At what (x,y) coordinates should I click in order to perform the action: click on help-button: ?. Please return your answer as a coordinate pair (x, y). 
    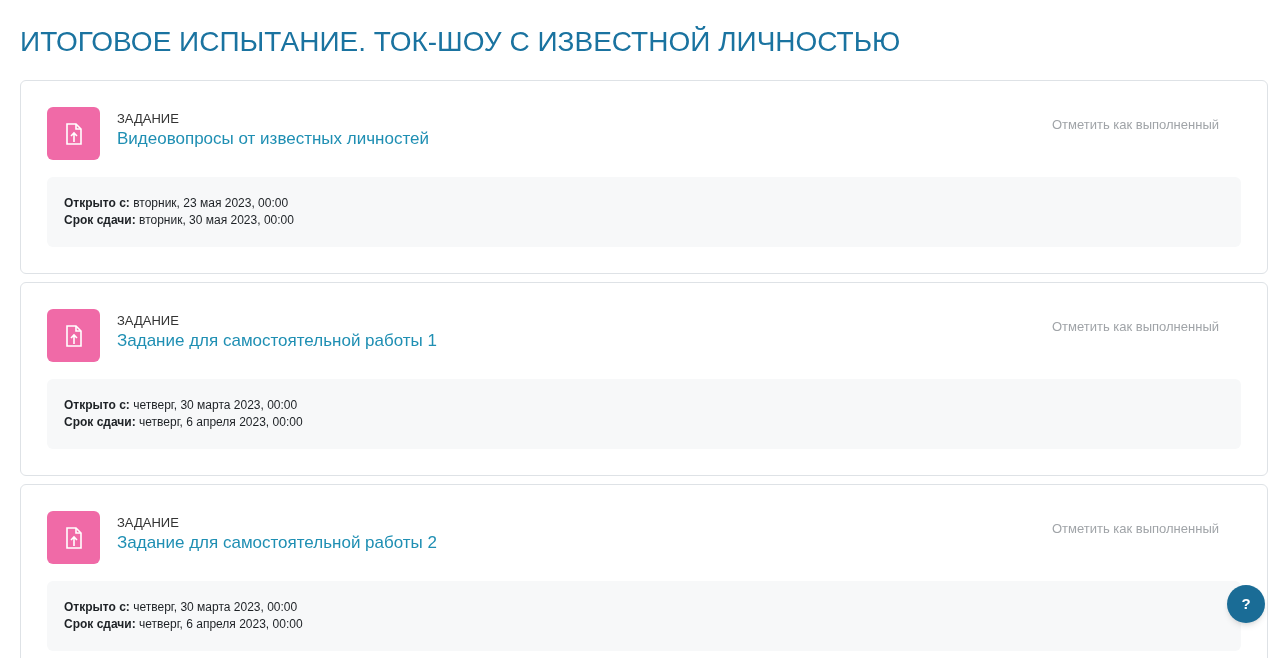
    Looking at the image, I should click on (1246, 604).